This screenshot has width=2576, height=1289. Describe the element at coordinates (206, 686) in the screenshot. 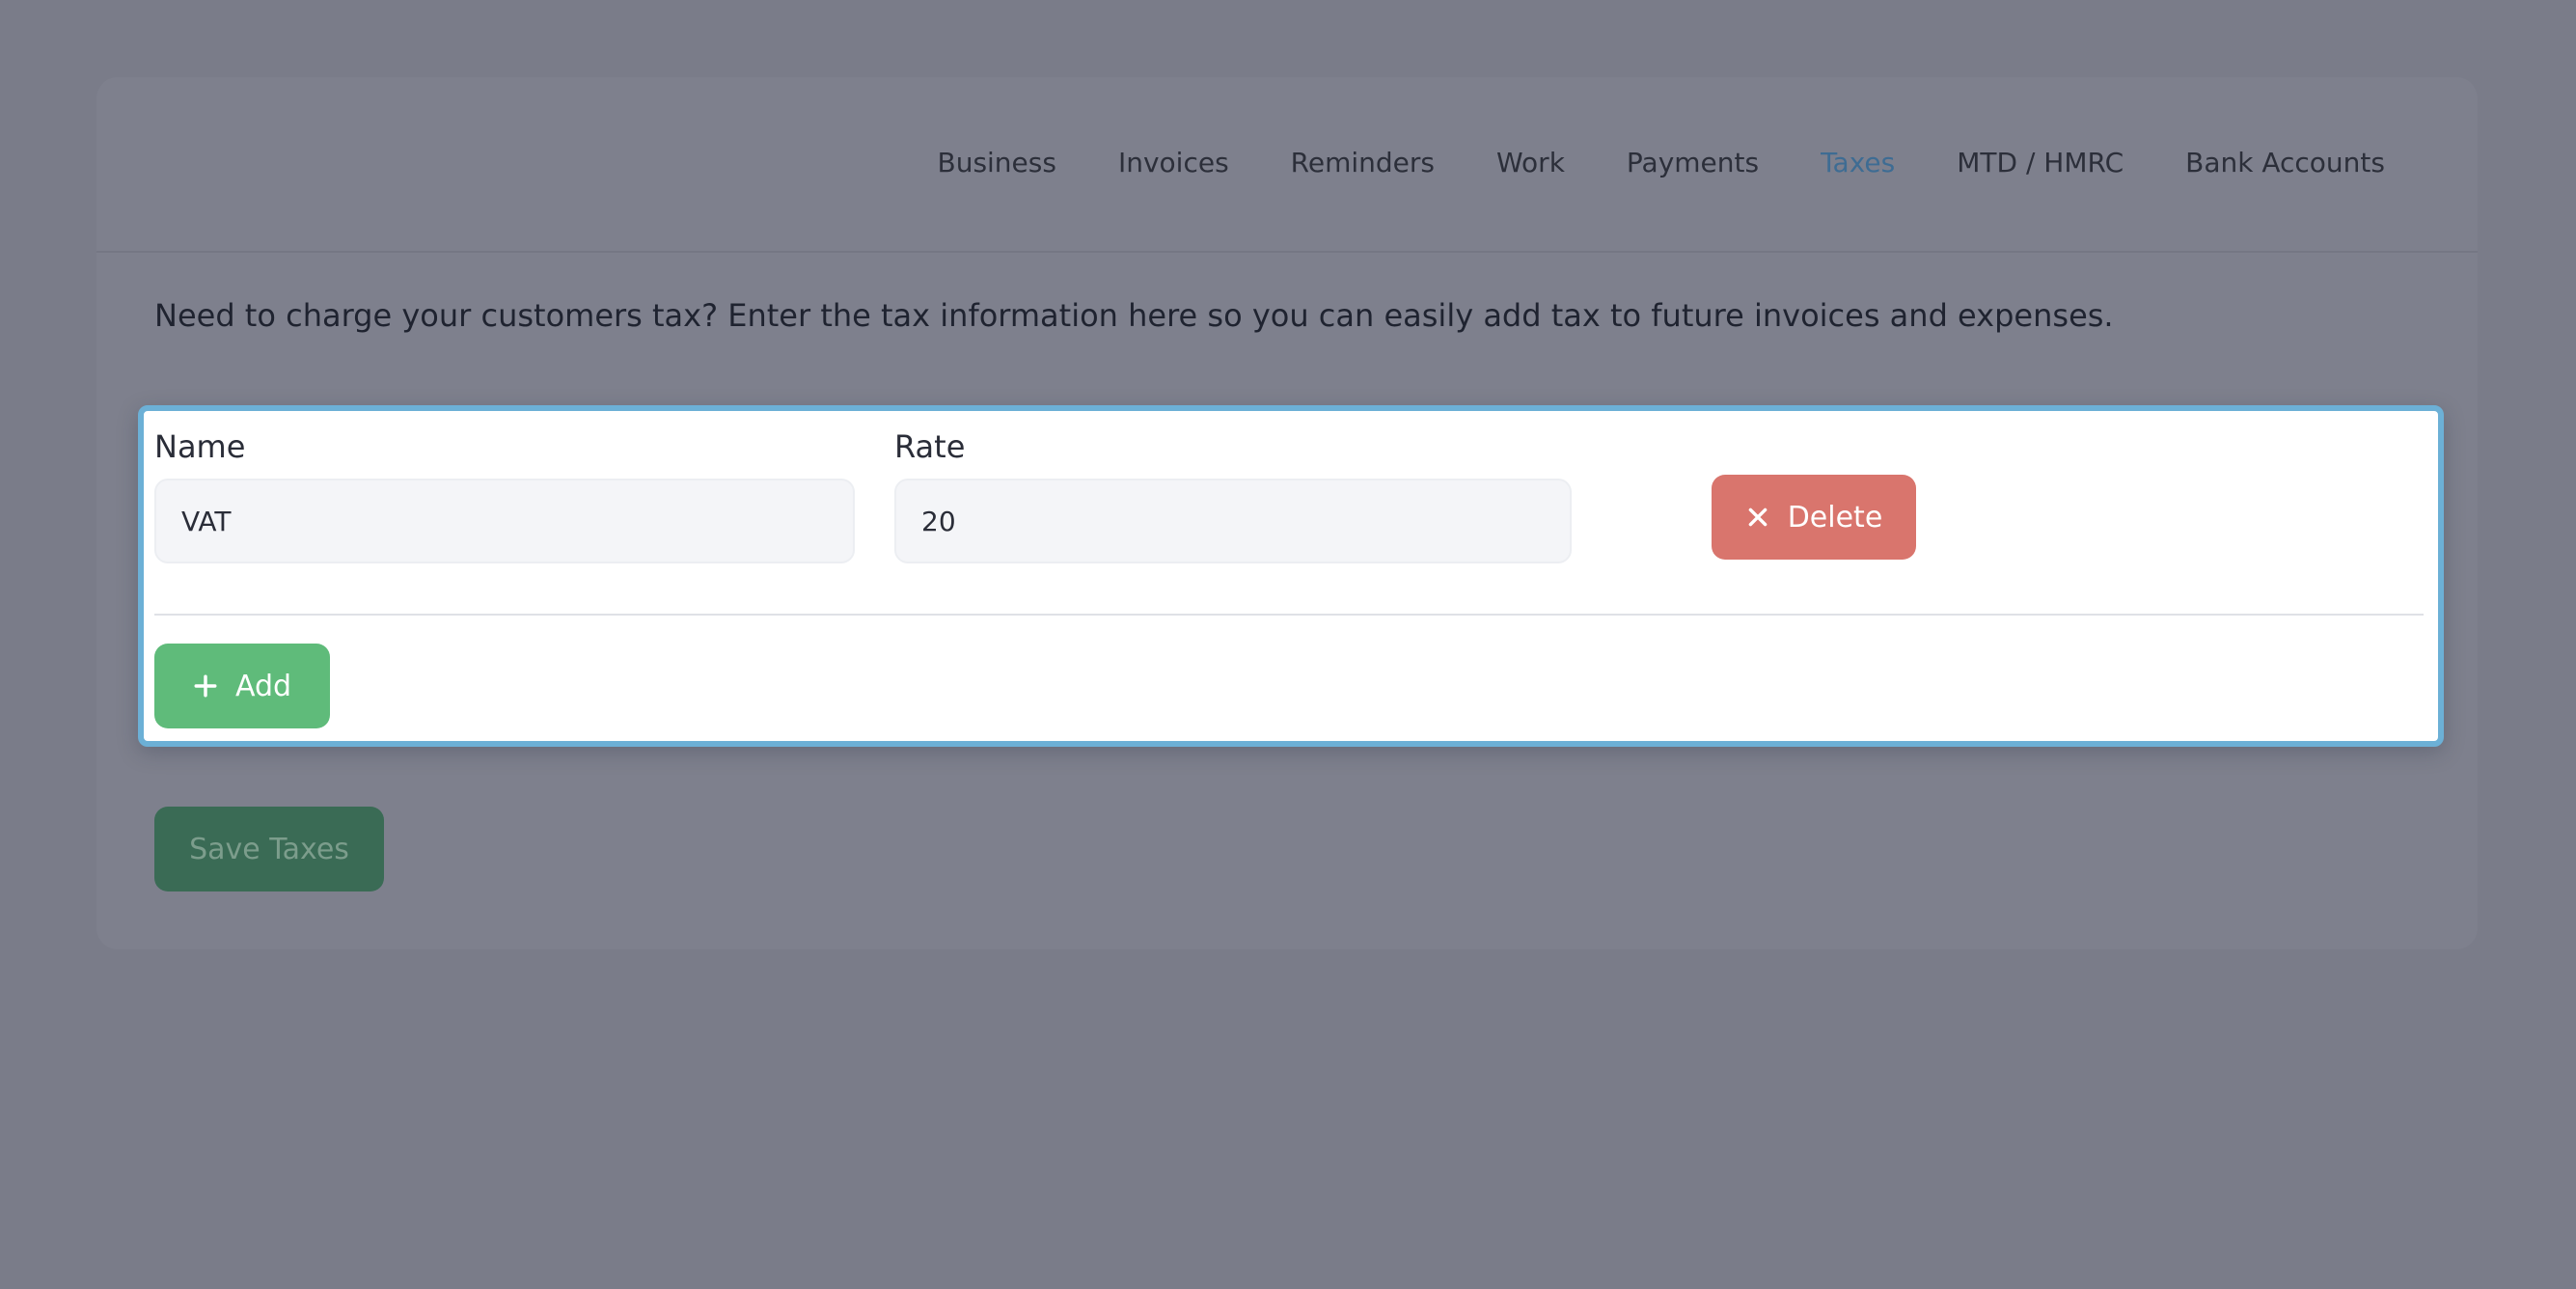

I see `plus-icon` at that location.